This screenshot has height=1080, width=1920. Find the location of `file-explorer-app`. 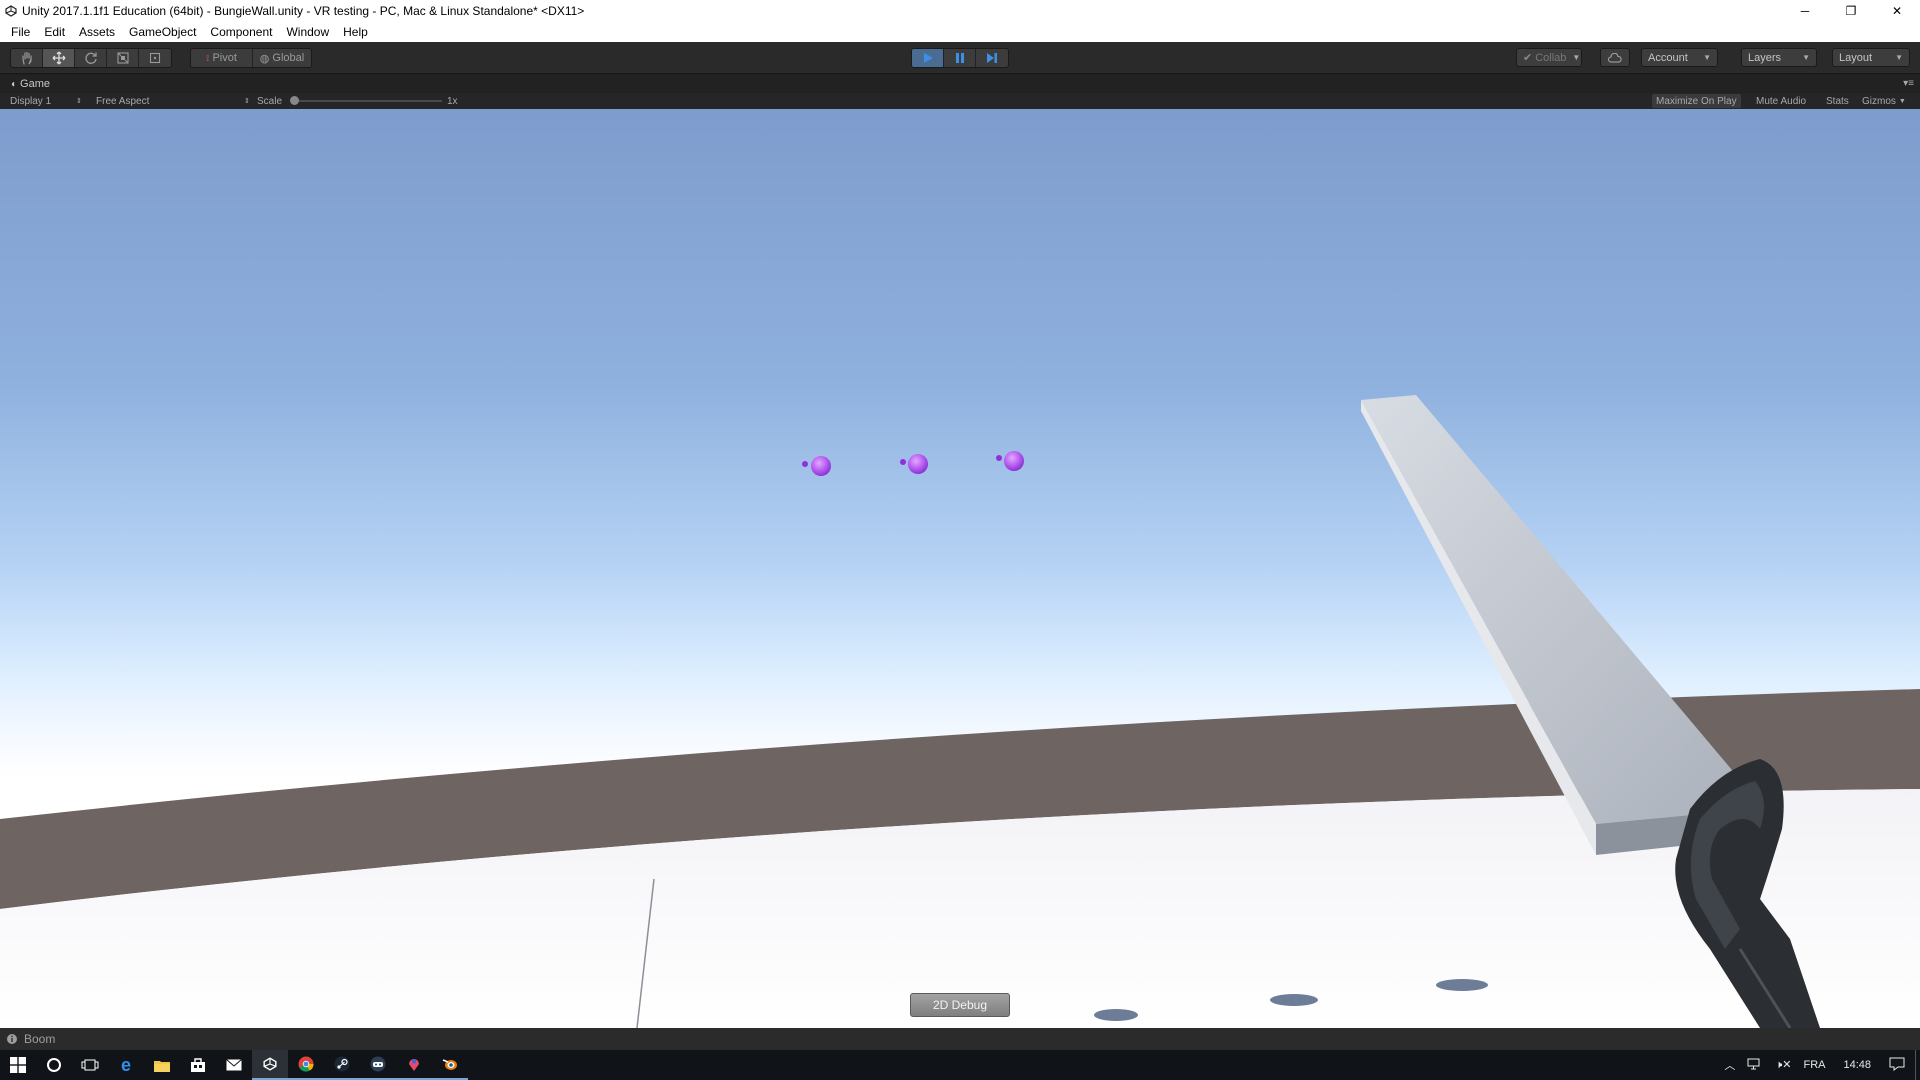

file-explorer-app is located at coordinates (162, 1065).